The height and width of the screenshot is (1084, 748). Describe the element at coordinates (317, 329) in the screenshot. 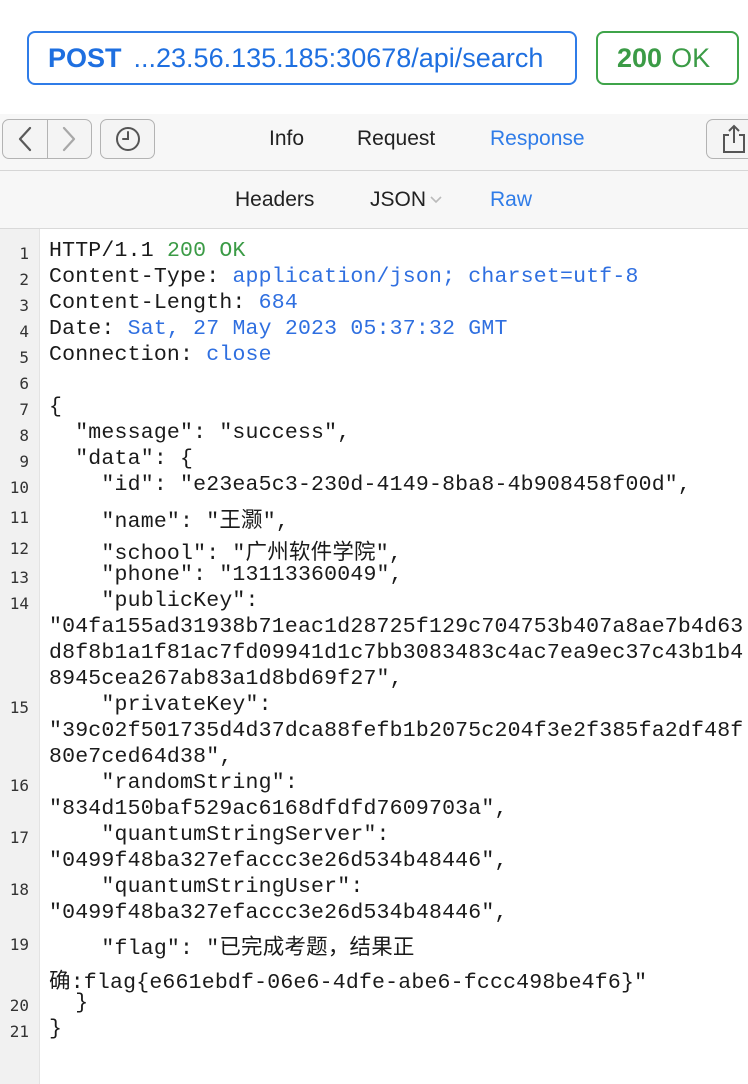

I see `header-value: Sat, 27 May 2023 05:37:32 GMT` at that location.